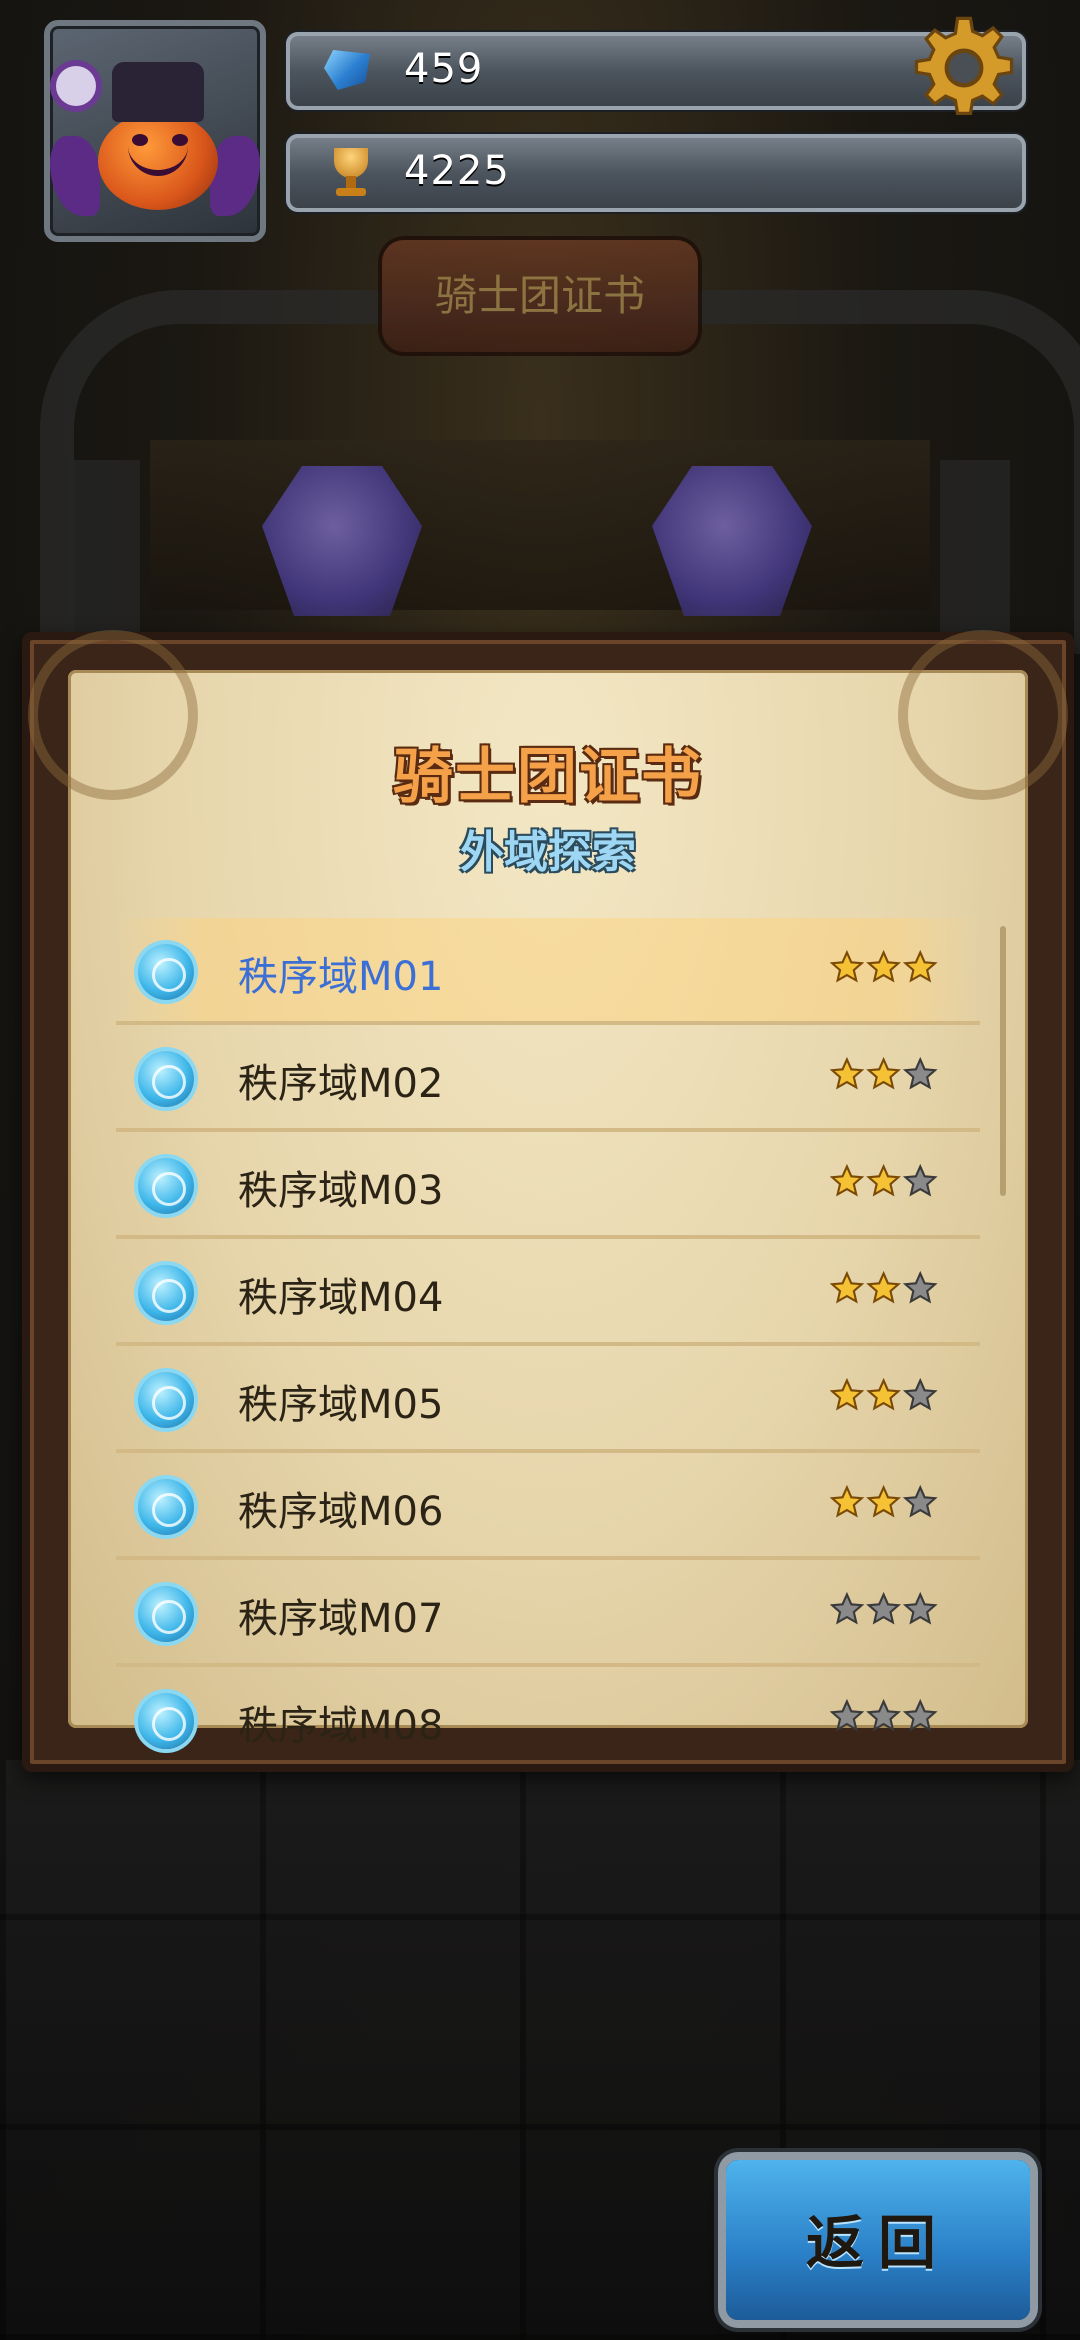 This screenshot has height=2340, width=1080. I want to click on panel-subtitle: 外域探索, so click(548, 852).